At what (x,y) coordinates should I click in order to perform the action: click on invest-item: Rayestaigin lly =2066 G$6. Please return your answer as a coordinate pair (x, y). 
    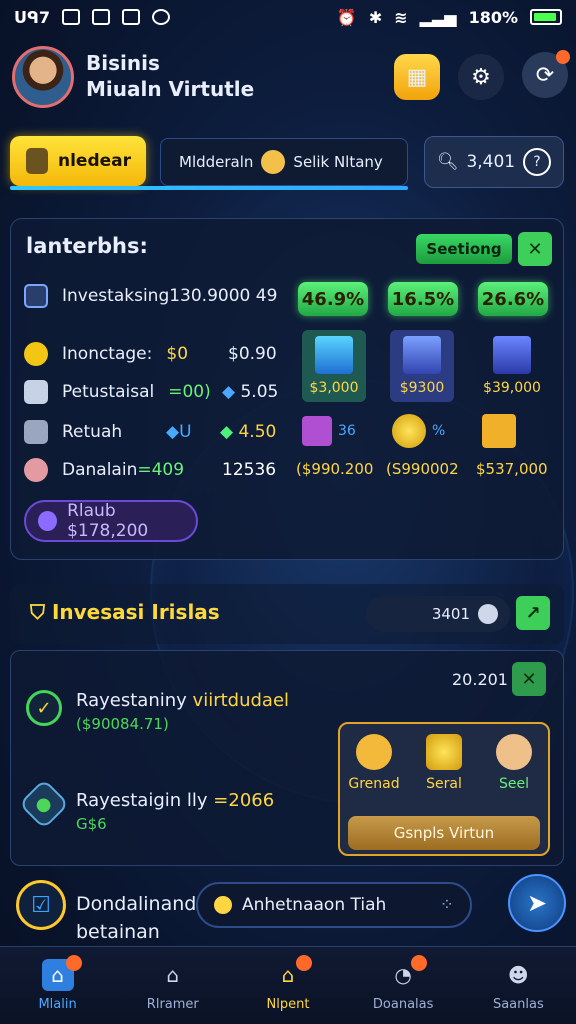
    Looking at the image, I should click on (175, 811).